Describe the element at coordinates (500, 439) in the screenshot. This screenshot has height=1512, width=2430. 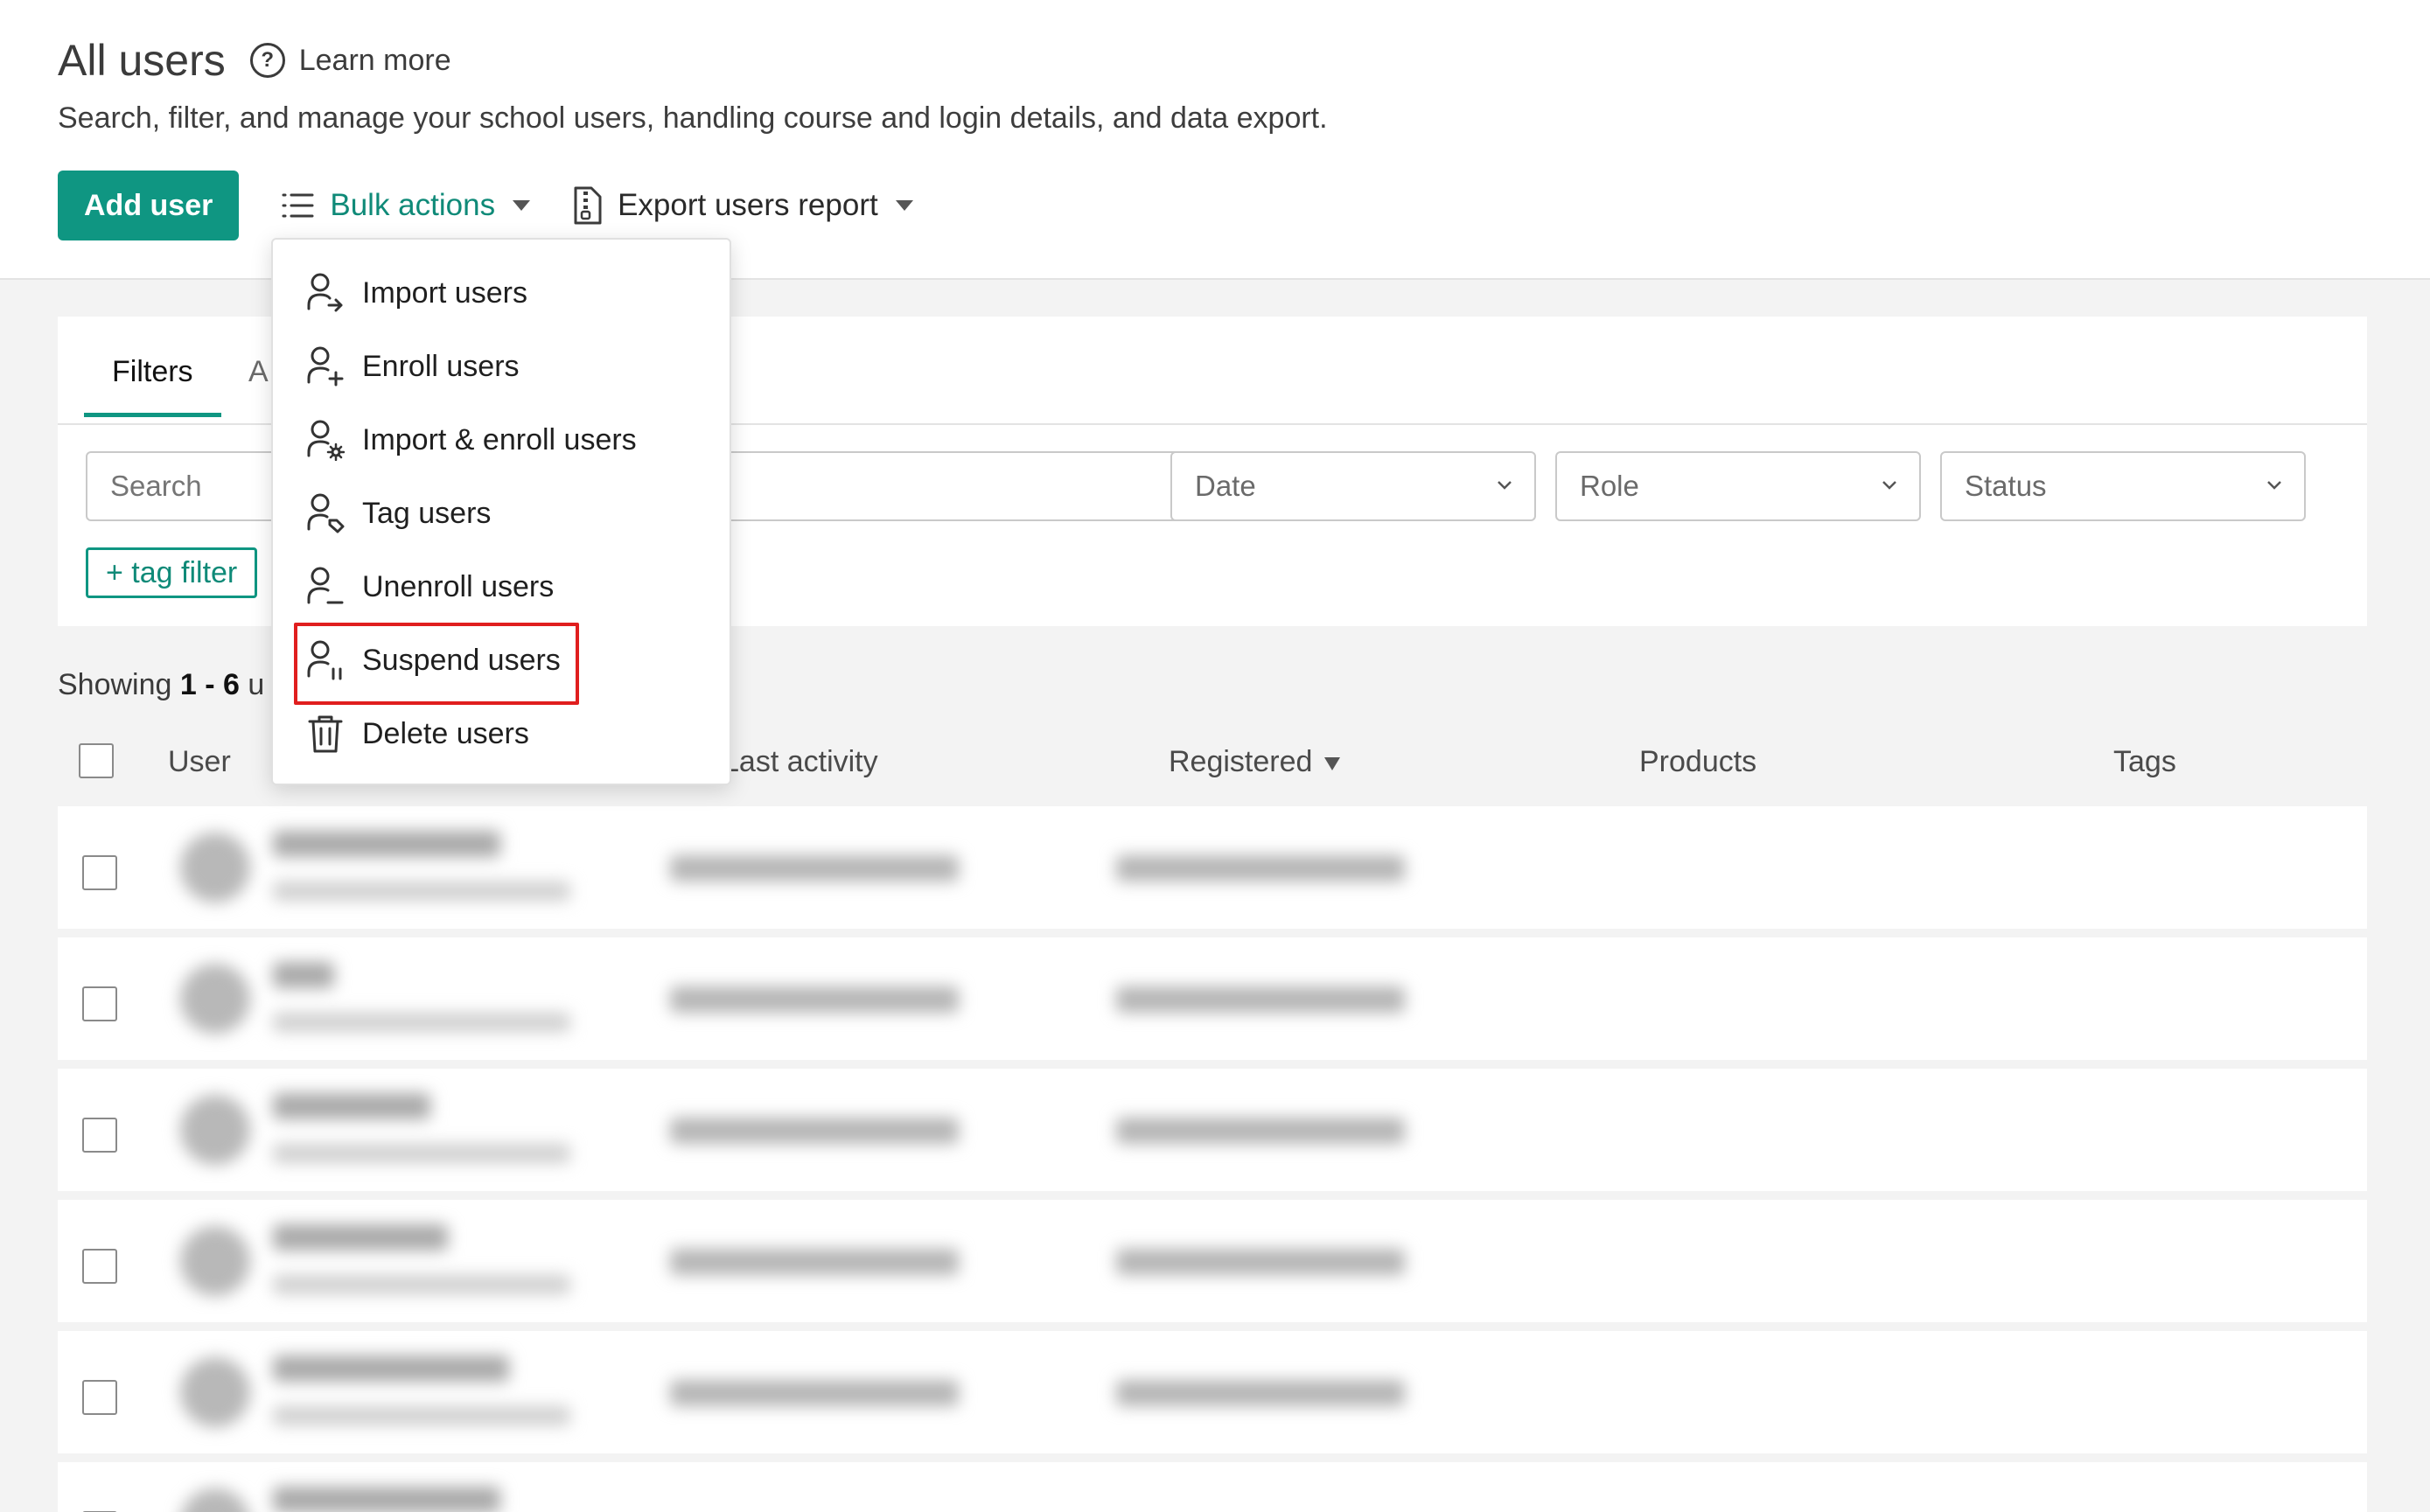
I see `menu-item-label: Import & enroll users` at that location.